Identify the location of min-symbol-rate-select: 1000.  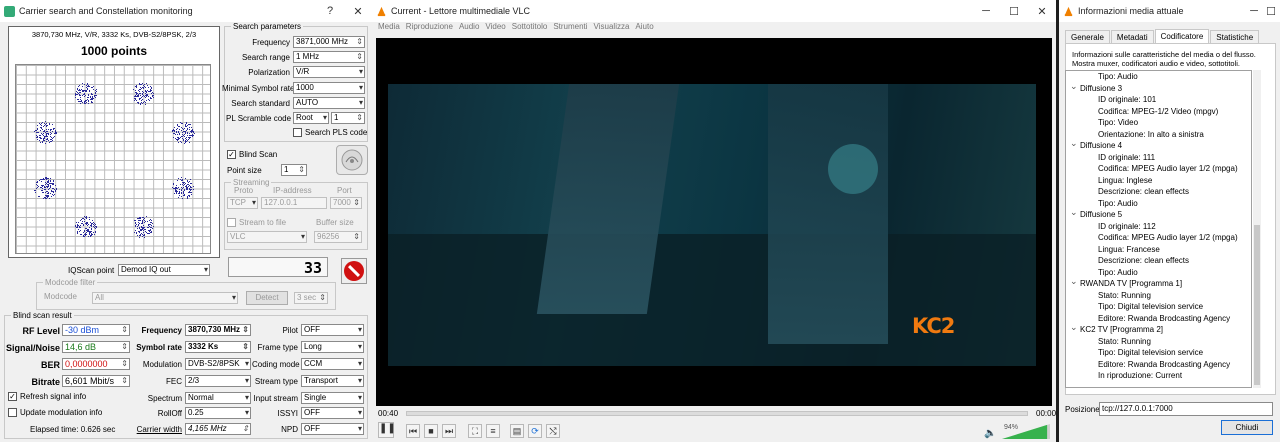
(329, 88).